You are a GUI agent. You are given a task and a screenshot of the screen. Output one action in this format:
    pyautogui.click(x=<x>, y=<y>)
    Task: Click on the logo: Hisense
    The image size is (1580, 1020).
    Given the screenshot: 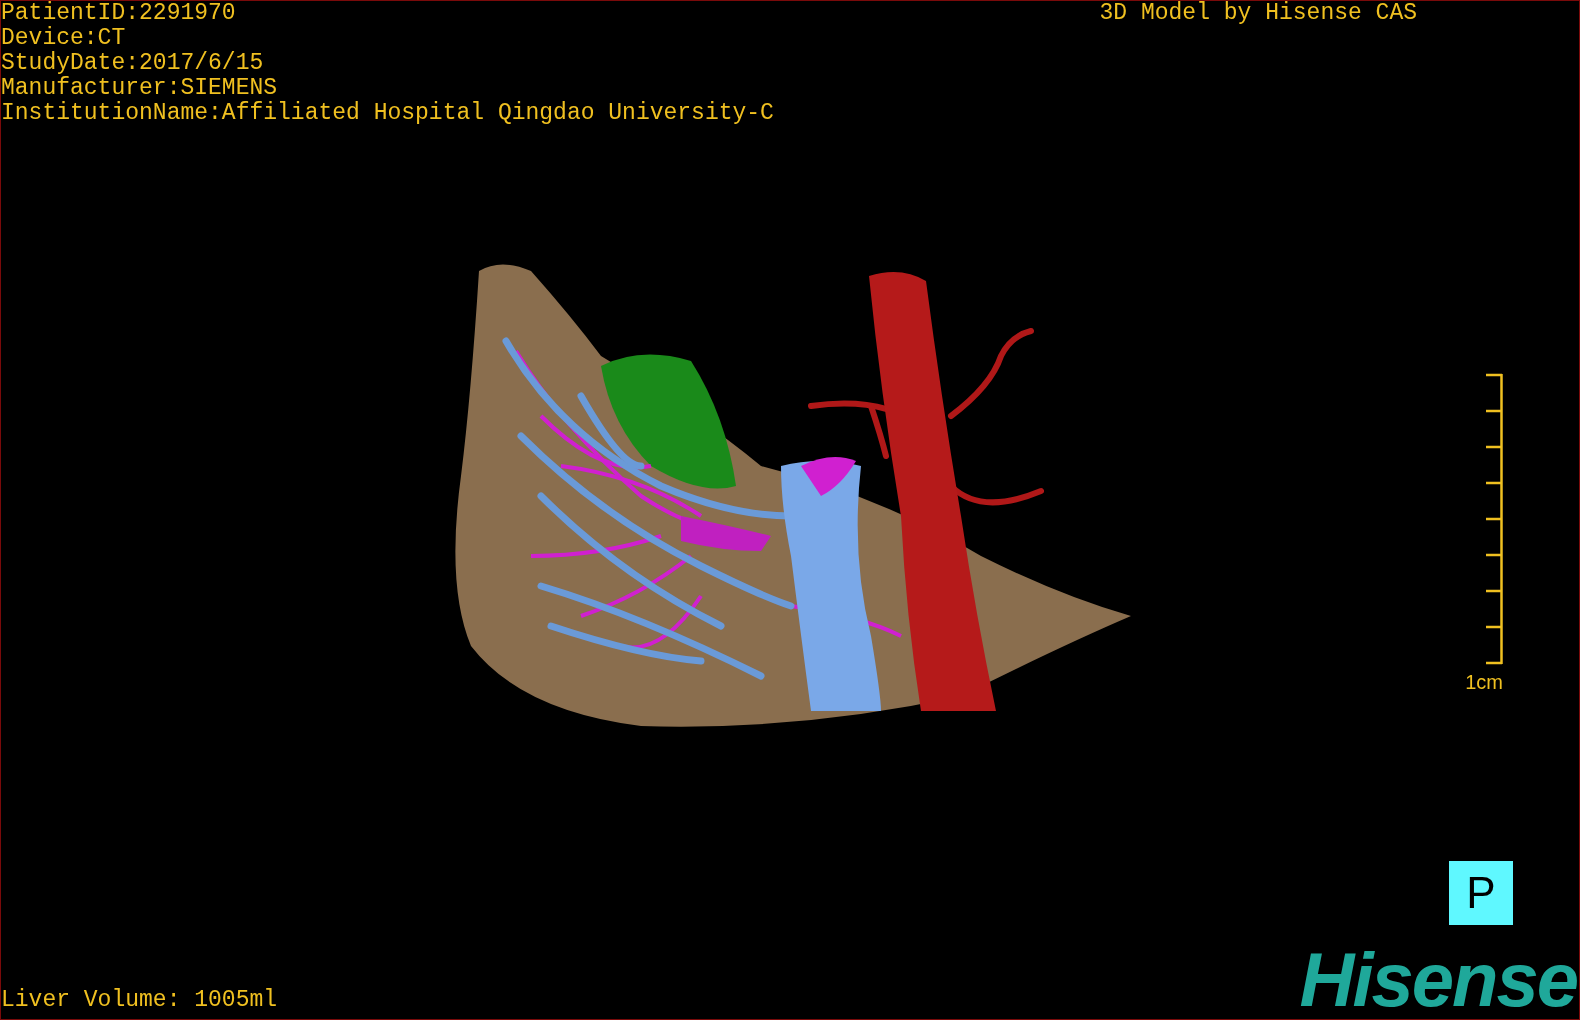 What is the action you would take?
    pyautogui.click(x=1438, y=980)
    